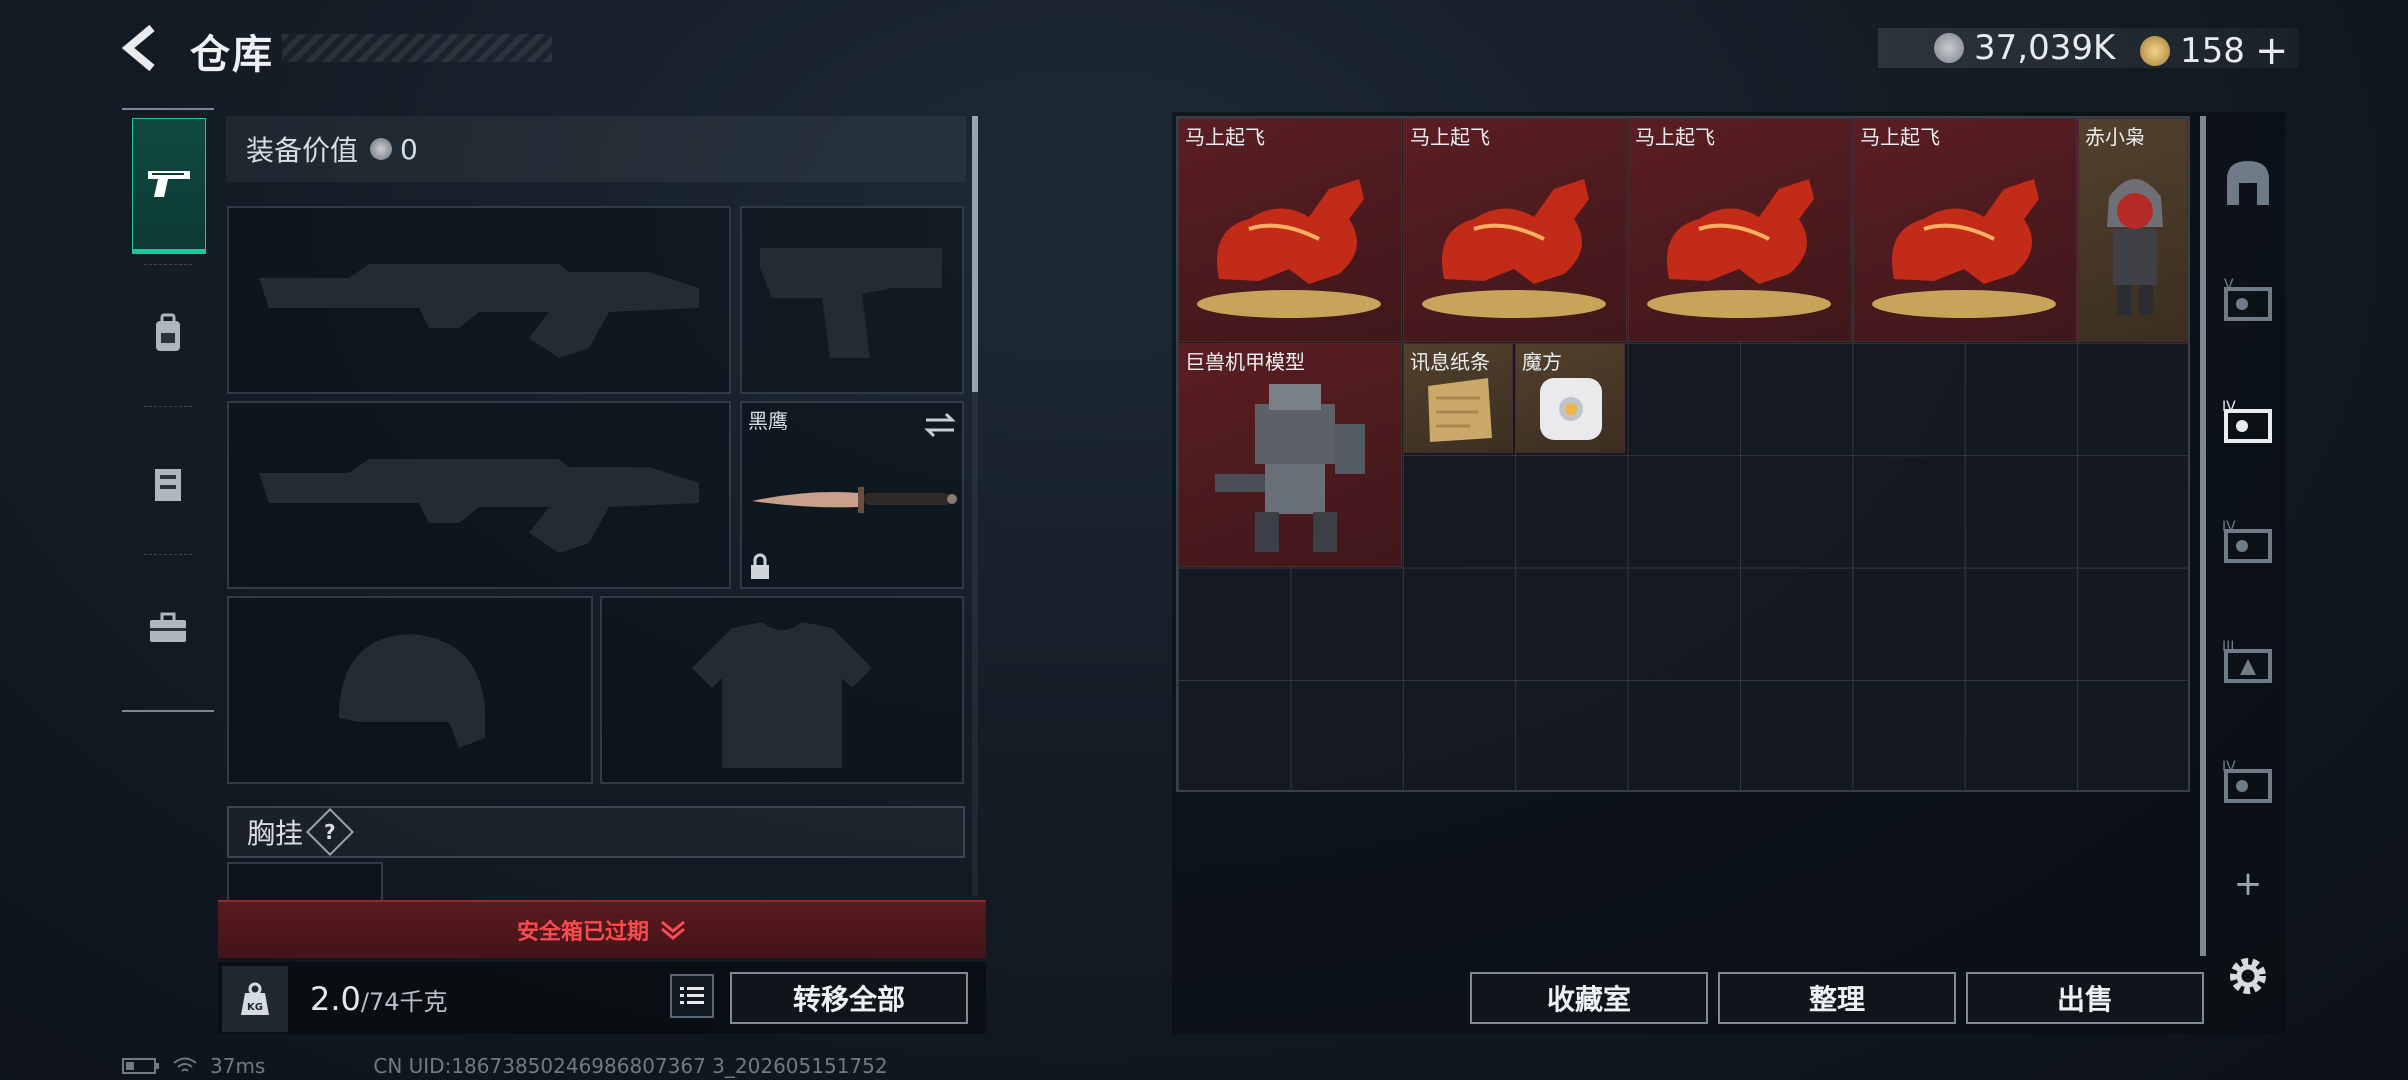  What do you see at coordinates (232, 55) in the screenshot?
I see `page-title: 仓库` at bounding box center [232, 55].